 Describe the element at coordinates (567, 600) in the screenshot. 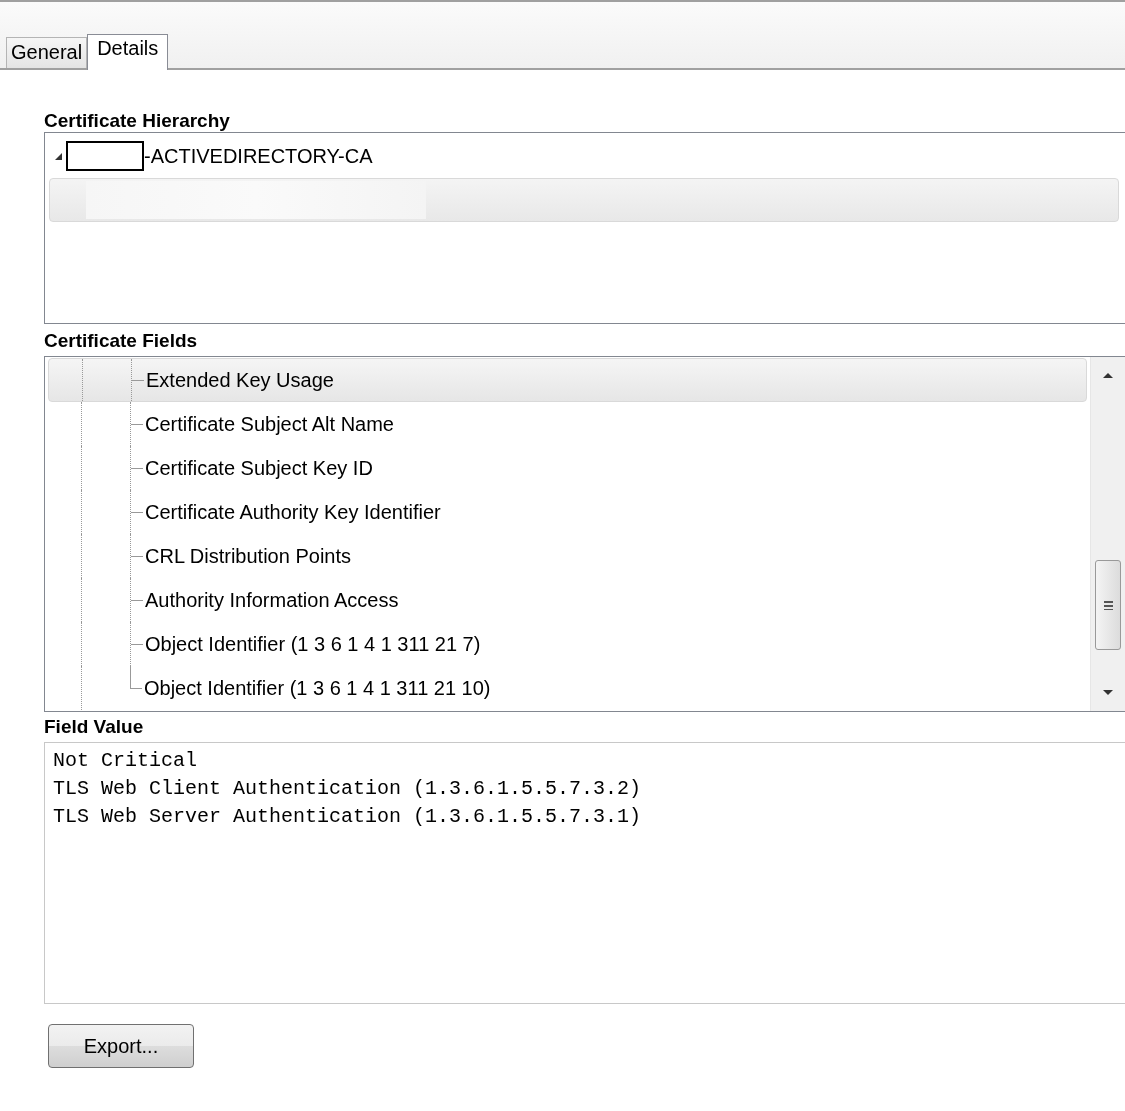

I see `field-row: Authority Information Access` at that location.